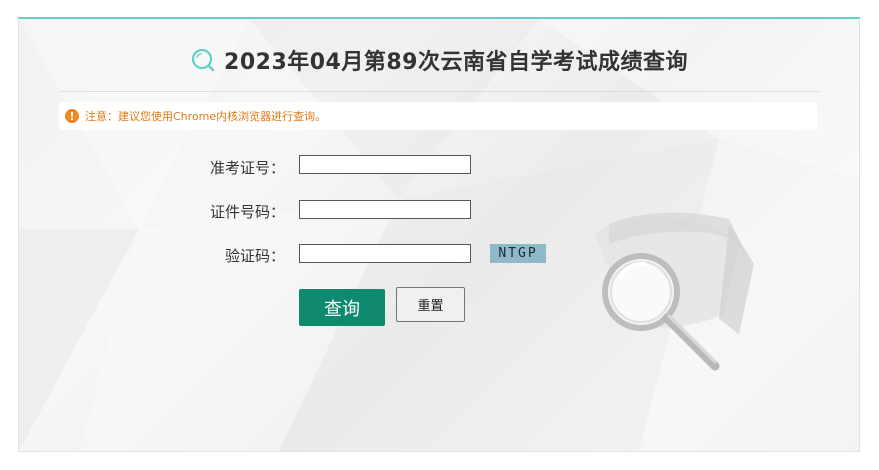  What do you see at coordinates (438, 116) in the screenshot?
I see `notice-bar: ! 注意：建议您使用Chrome内核浏览器进行查询。` at bounding box center [438, 116].